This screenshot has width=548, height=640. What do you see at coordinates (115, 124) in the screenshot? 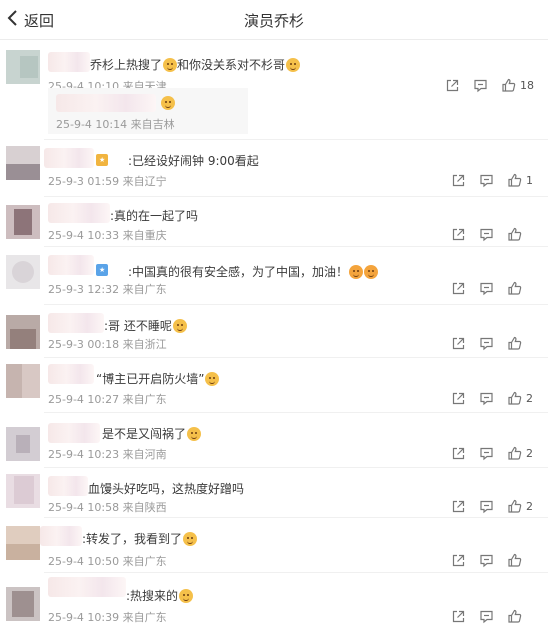
I see `reply-meta: 25-9-4 10:14 来自吉林` at bounding box center [115, 124].